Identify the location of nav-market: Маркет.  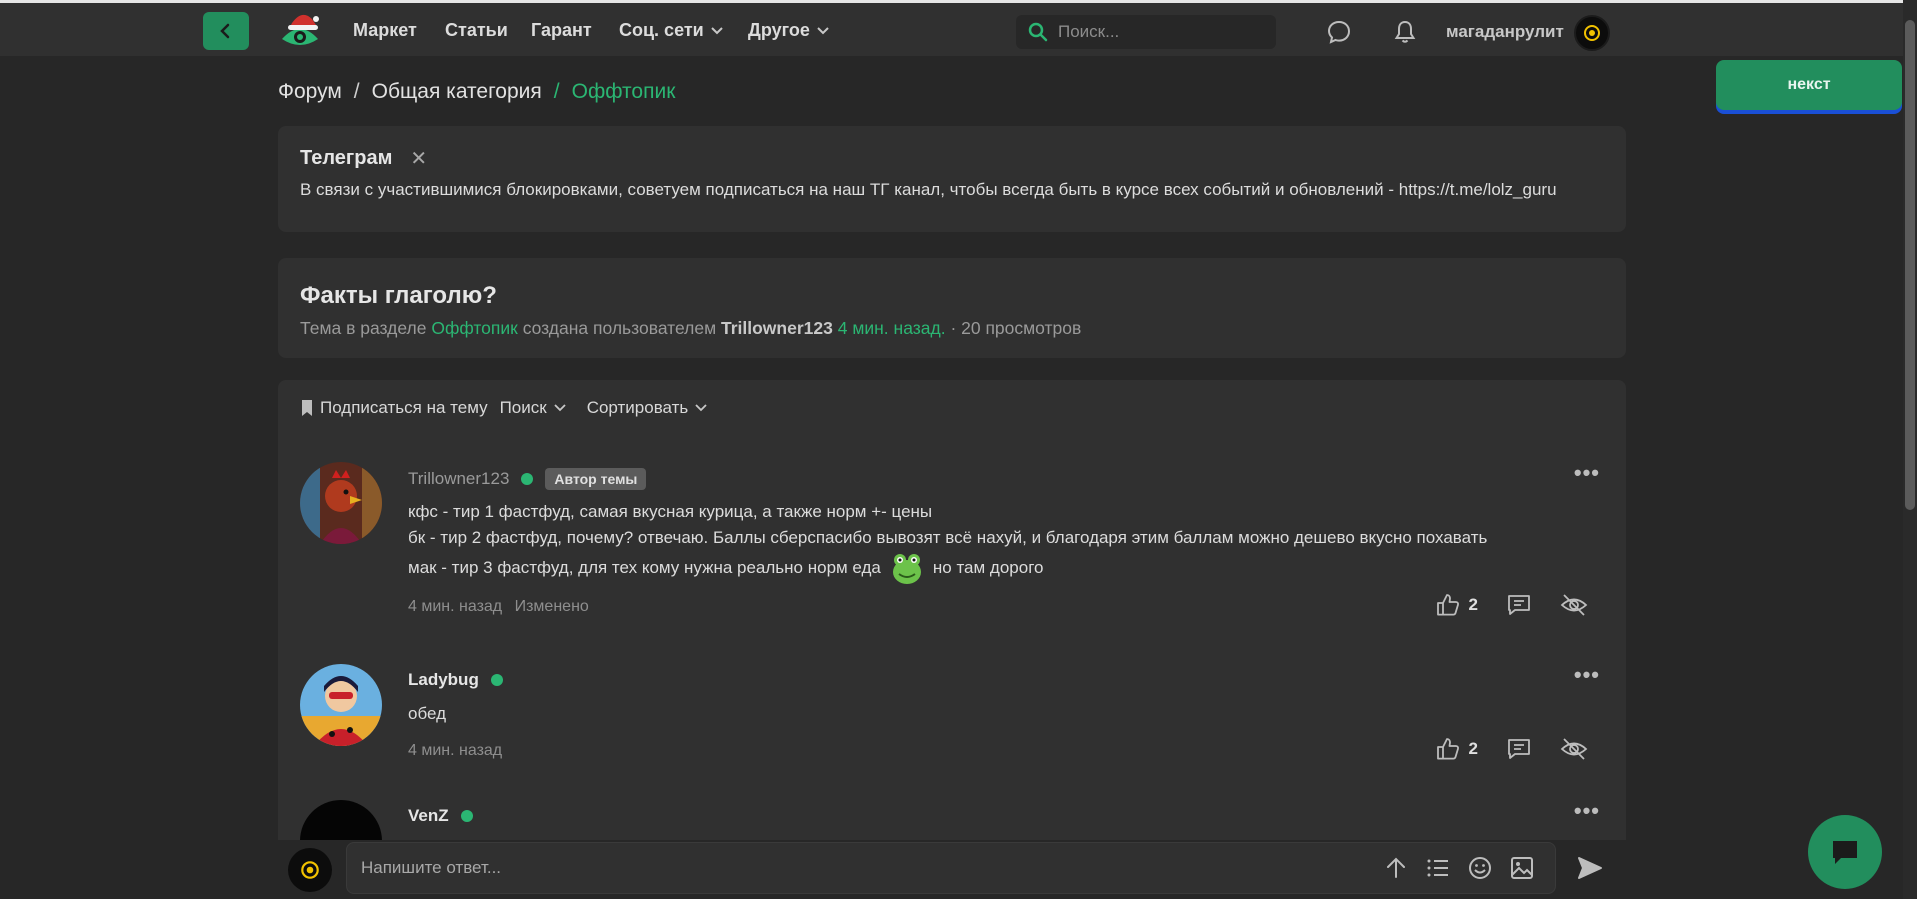
(385, 30).